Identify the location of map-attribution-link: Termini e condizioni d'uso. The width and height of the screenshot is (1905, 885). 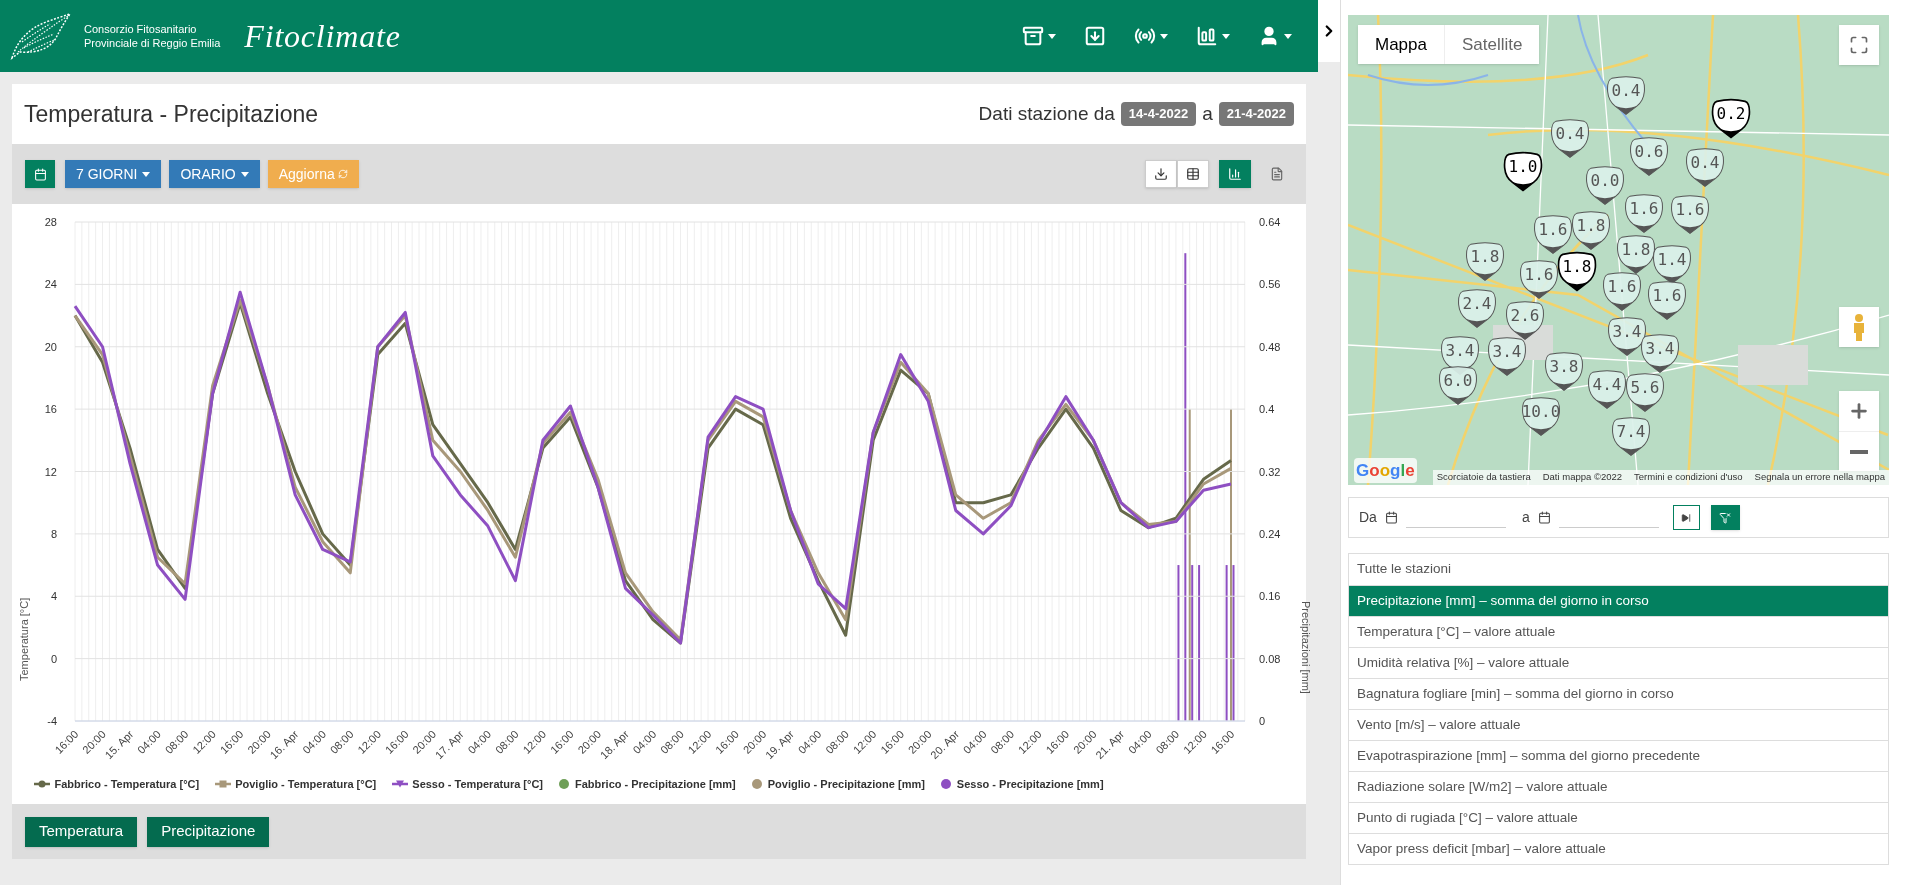
(1688, 477).